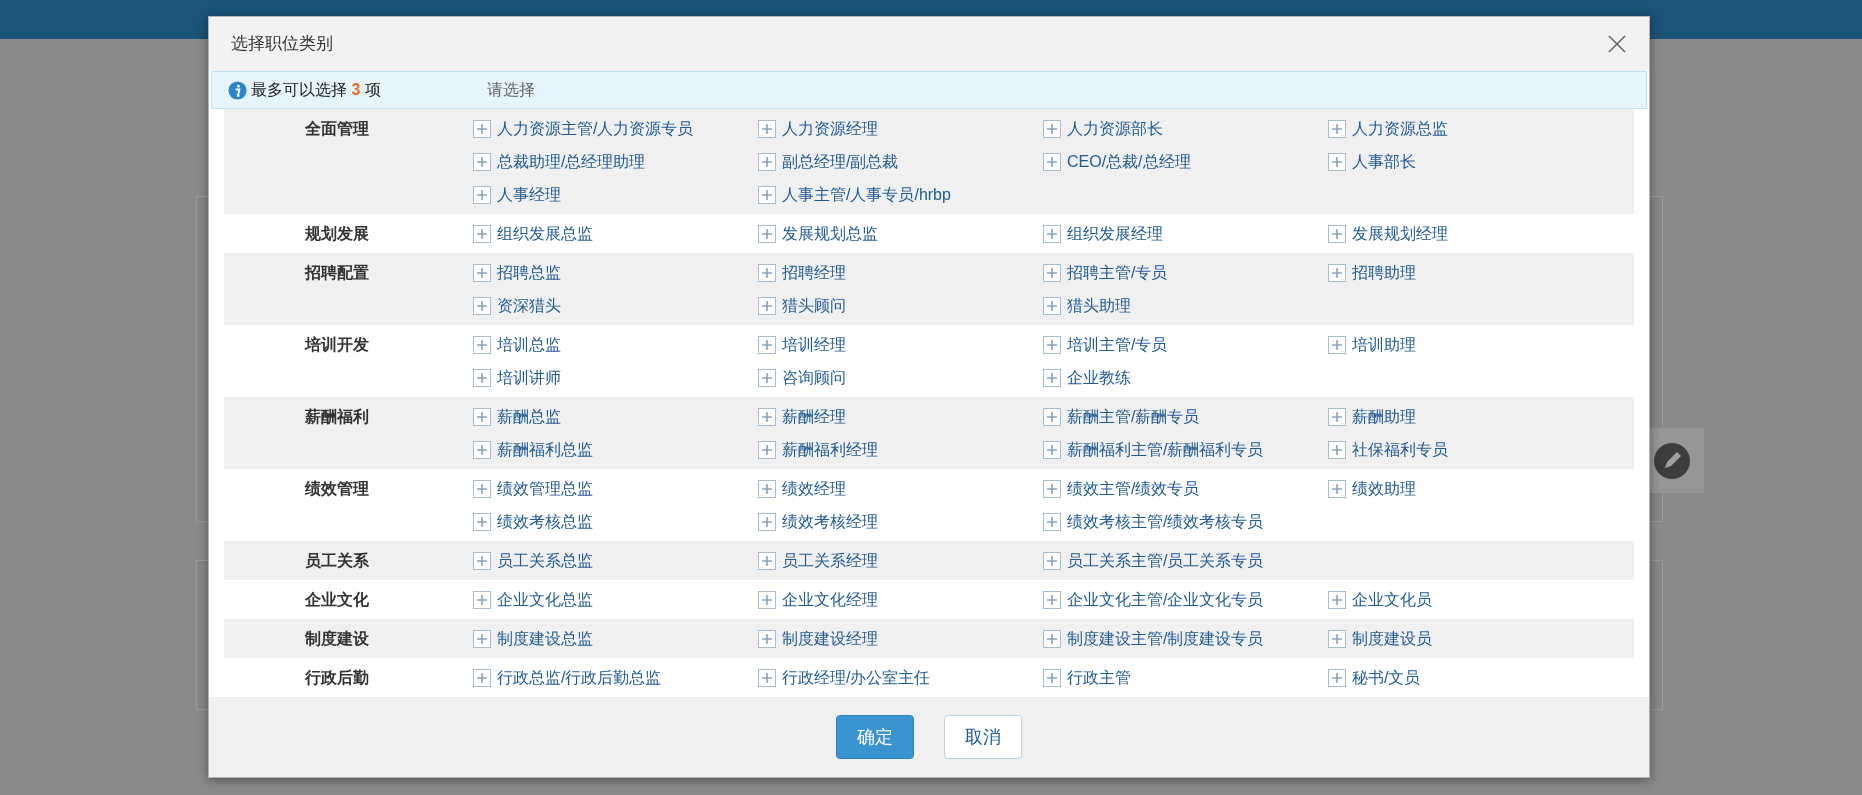 The width and height of the screenshot is (1862, 795). Describe the element at coordinates (1388, 128) in the screenshot. I see `job-option: 人力资源总监` at that location.